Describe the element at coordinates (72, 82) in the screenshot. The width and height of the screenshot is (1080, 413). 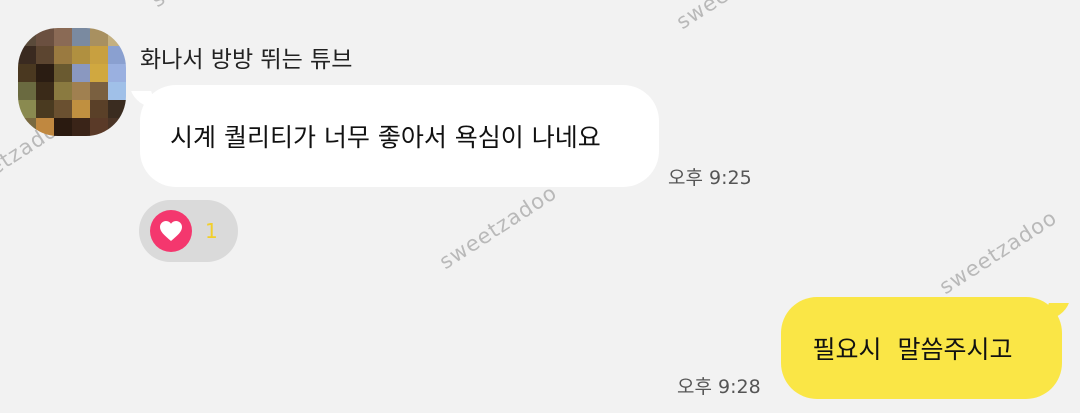
I see `avatar` at that location.